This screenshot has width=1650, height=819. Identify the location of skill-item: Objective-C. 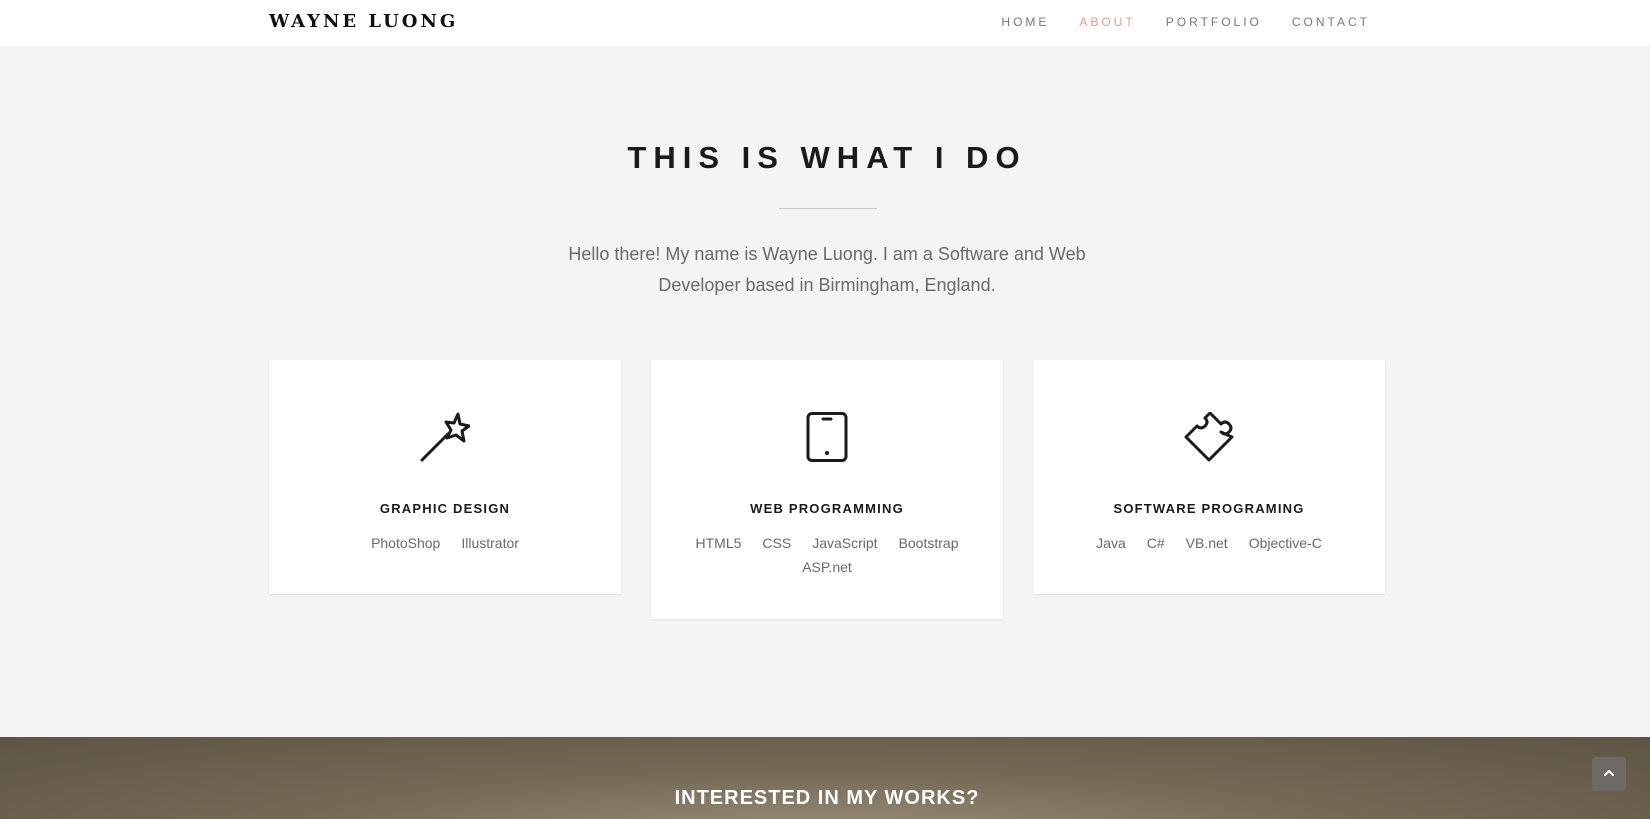
(1285, 543).